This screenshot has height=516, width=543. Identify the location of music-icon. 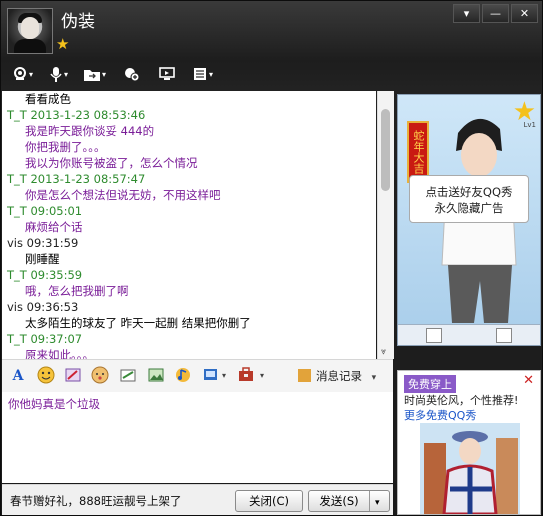
(183, 376).